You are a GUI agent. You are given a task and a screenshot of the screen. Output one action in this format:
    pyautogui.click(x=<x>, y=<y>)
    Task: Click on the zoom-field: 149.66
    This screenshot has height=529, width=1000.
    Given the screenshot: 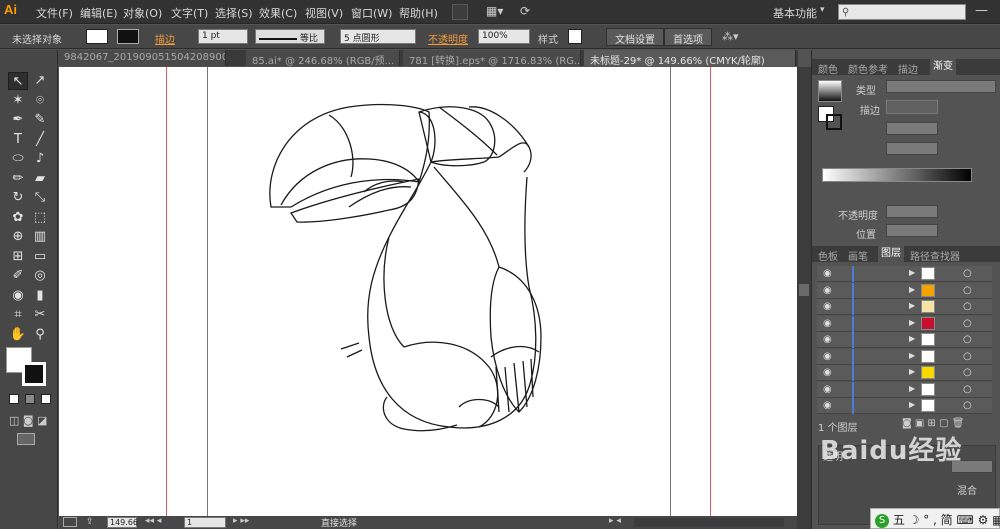 What is the action you would take?
    pyautogui.click(x=122, y=522)
    